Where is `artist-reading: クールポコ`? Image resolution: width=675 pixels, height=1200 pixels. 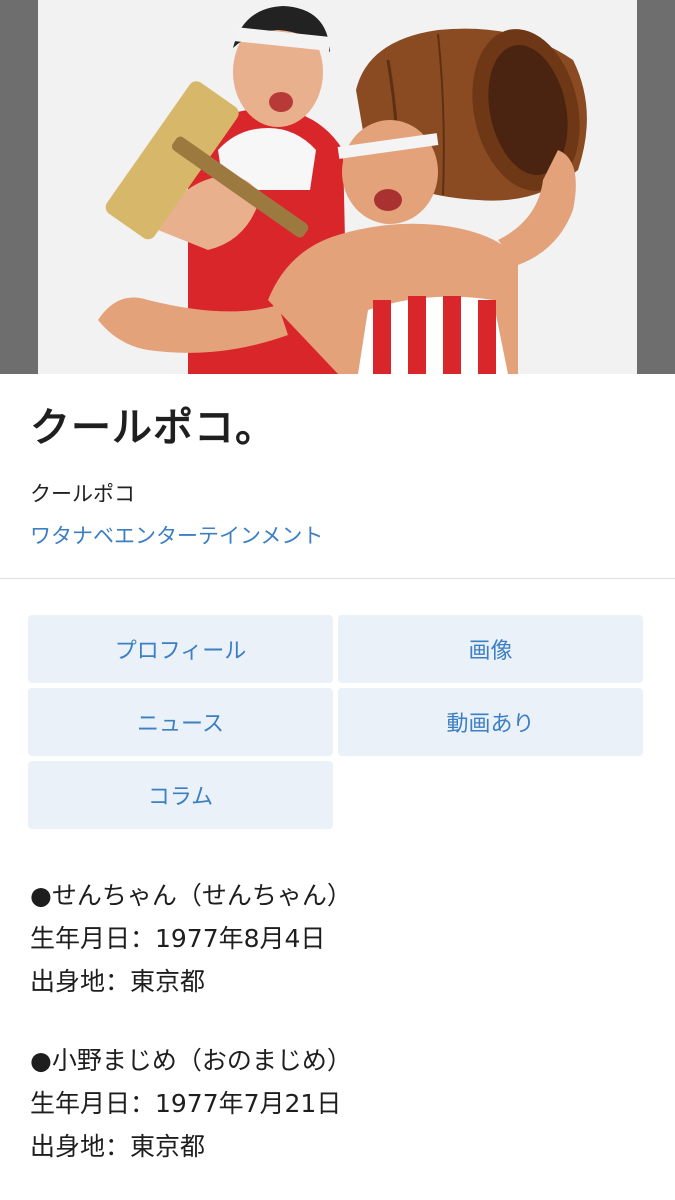 artist-reading: クールポコ is located at coordinates (82, 494).